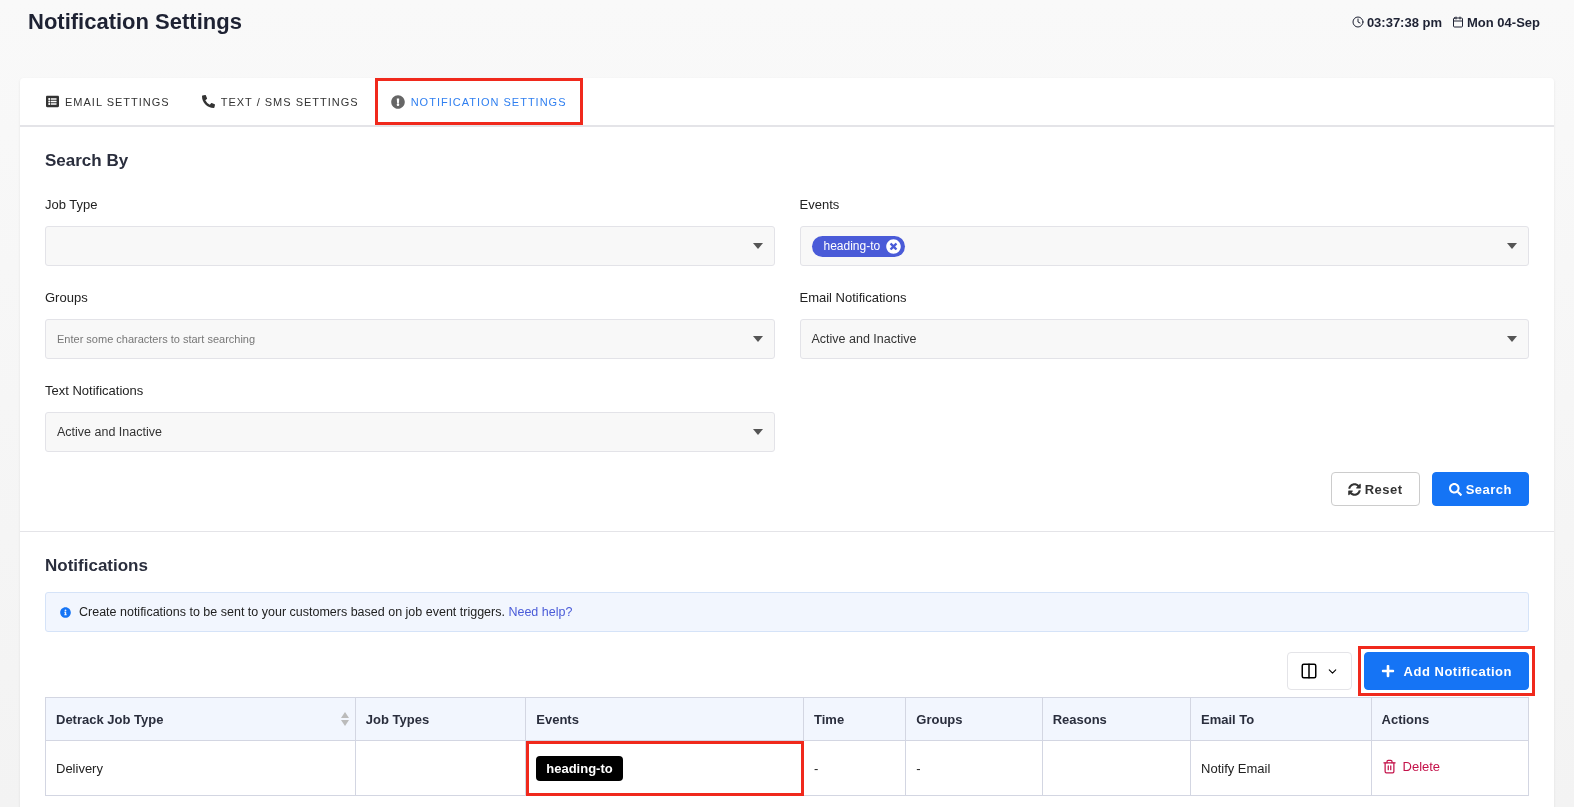 This screenshot has height=807, width=1574. I want to click on page-title: Notification Settings, so click(135, 22).